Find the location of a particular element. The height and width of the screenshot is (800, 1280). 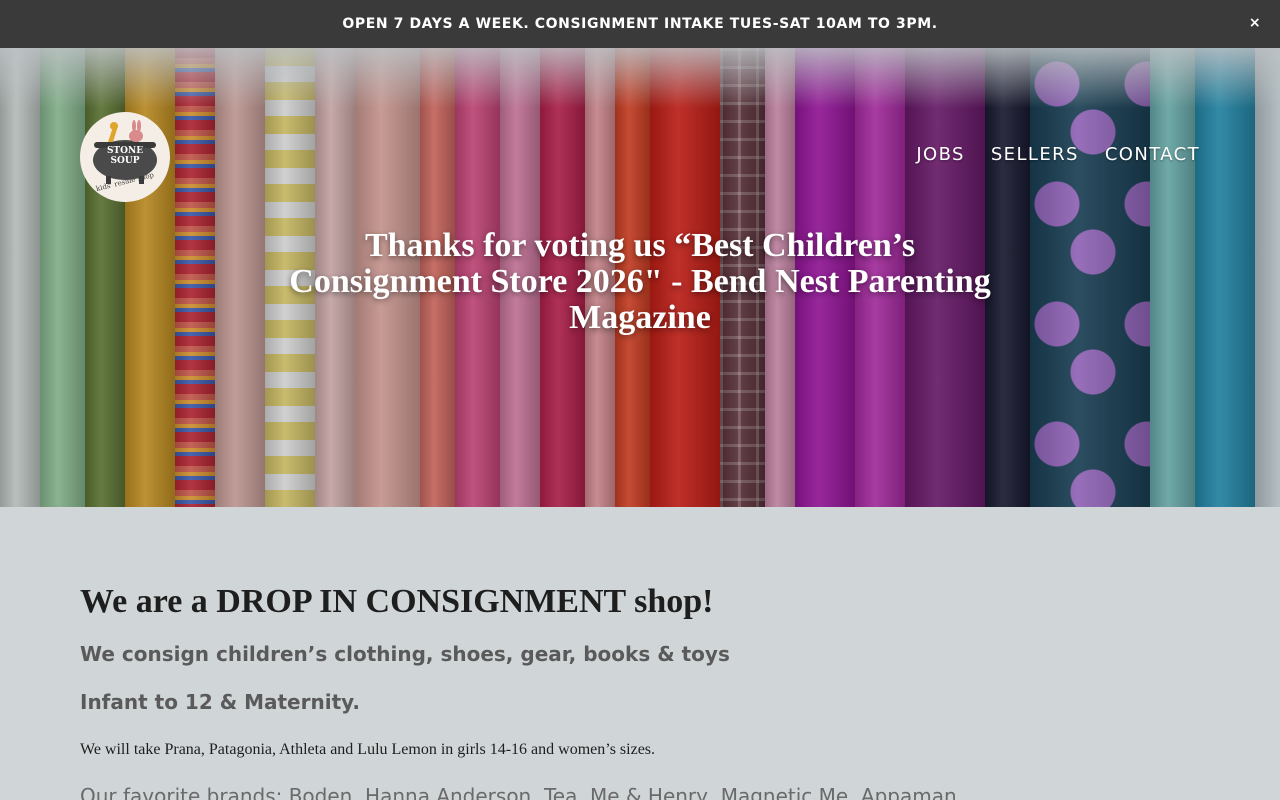

close-icon: × is located at coordinates (1255, 23).